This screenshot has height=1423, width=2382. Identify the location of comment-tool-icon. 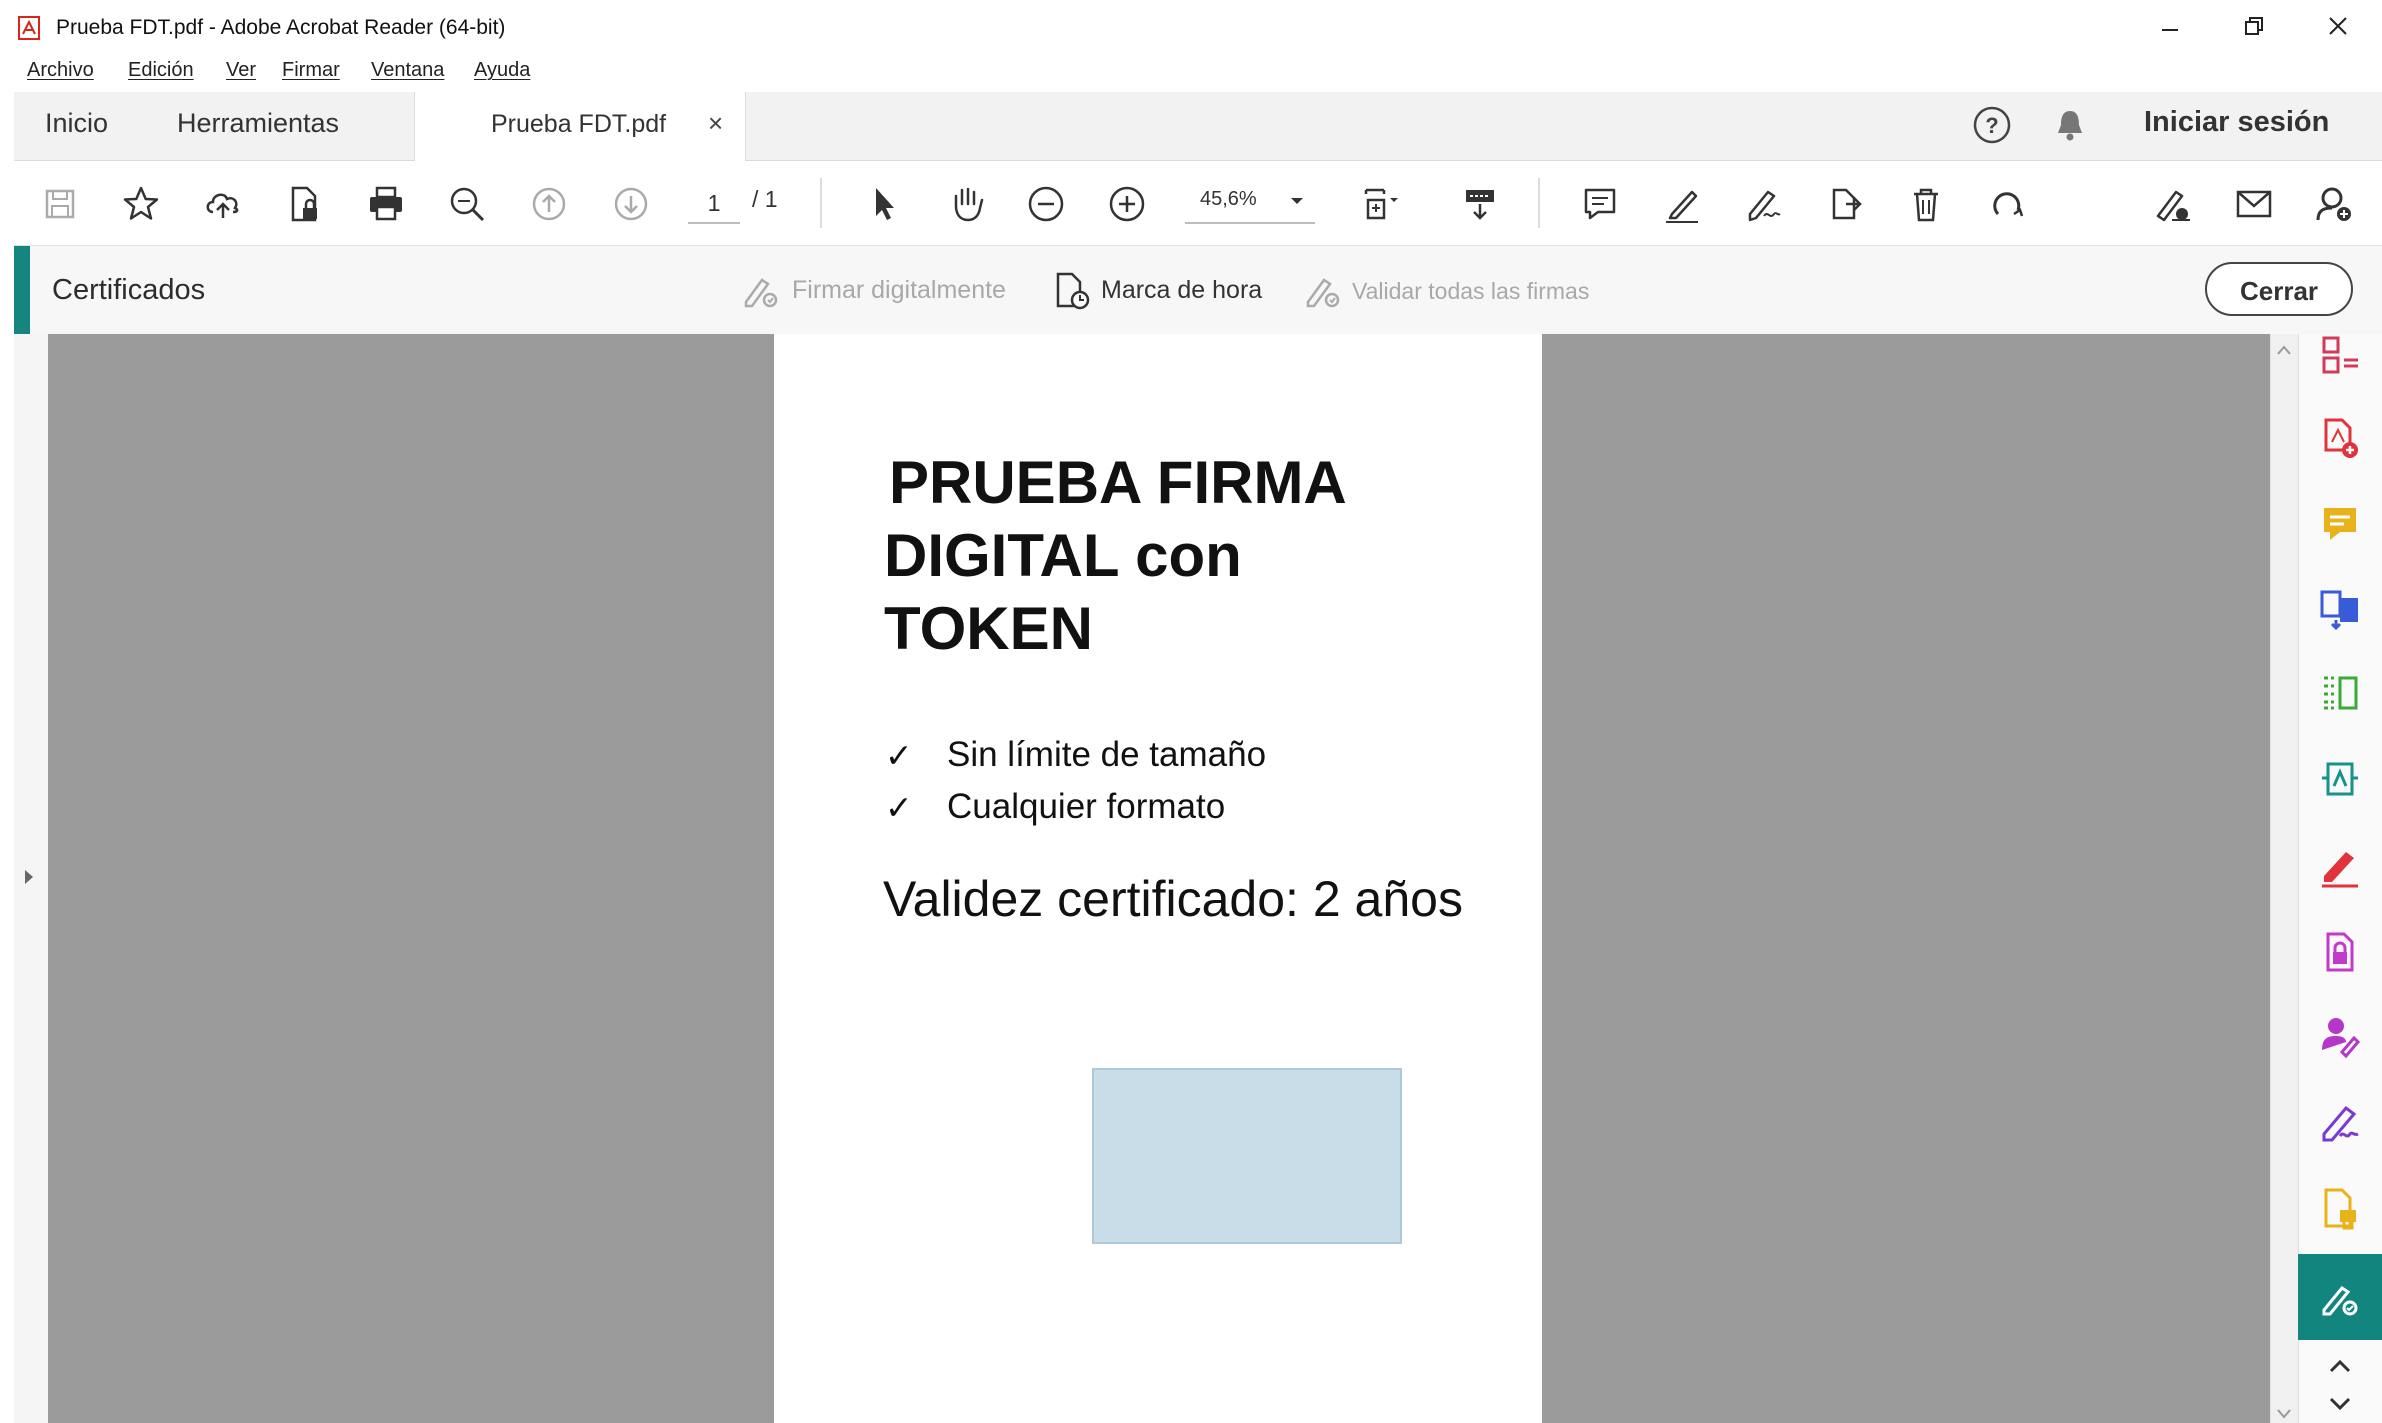
(2340, 524).